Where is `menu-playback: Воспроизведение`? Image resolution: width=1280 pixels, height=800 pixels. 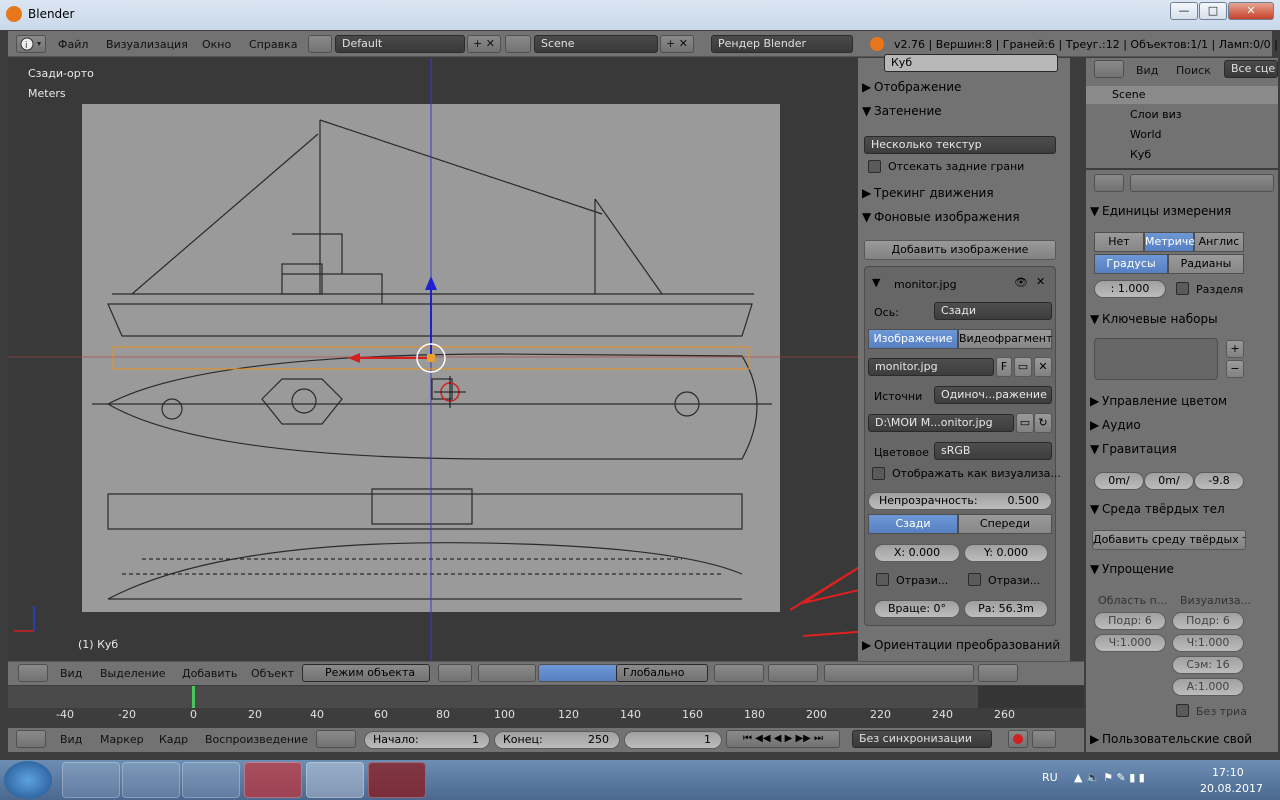 menu-playback: Воспроизведение is located at coordinates (256, 739).